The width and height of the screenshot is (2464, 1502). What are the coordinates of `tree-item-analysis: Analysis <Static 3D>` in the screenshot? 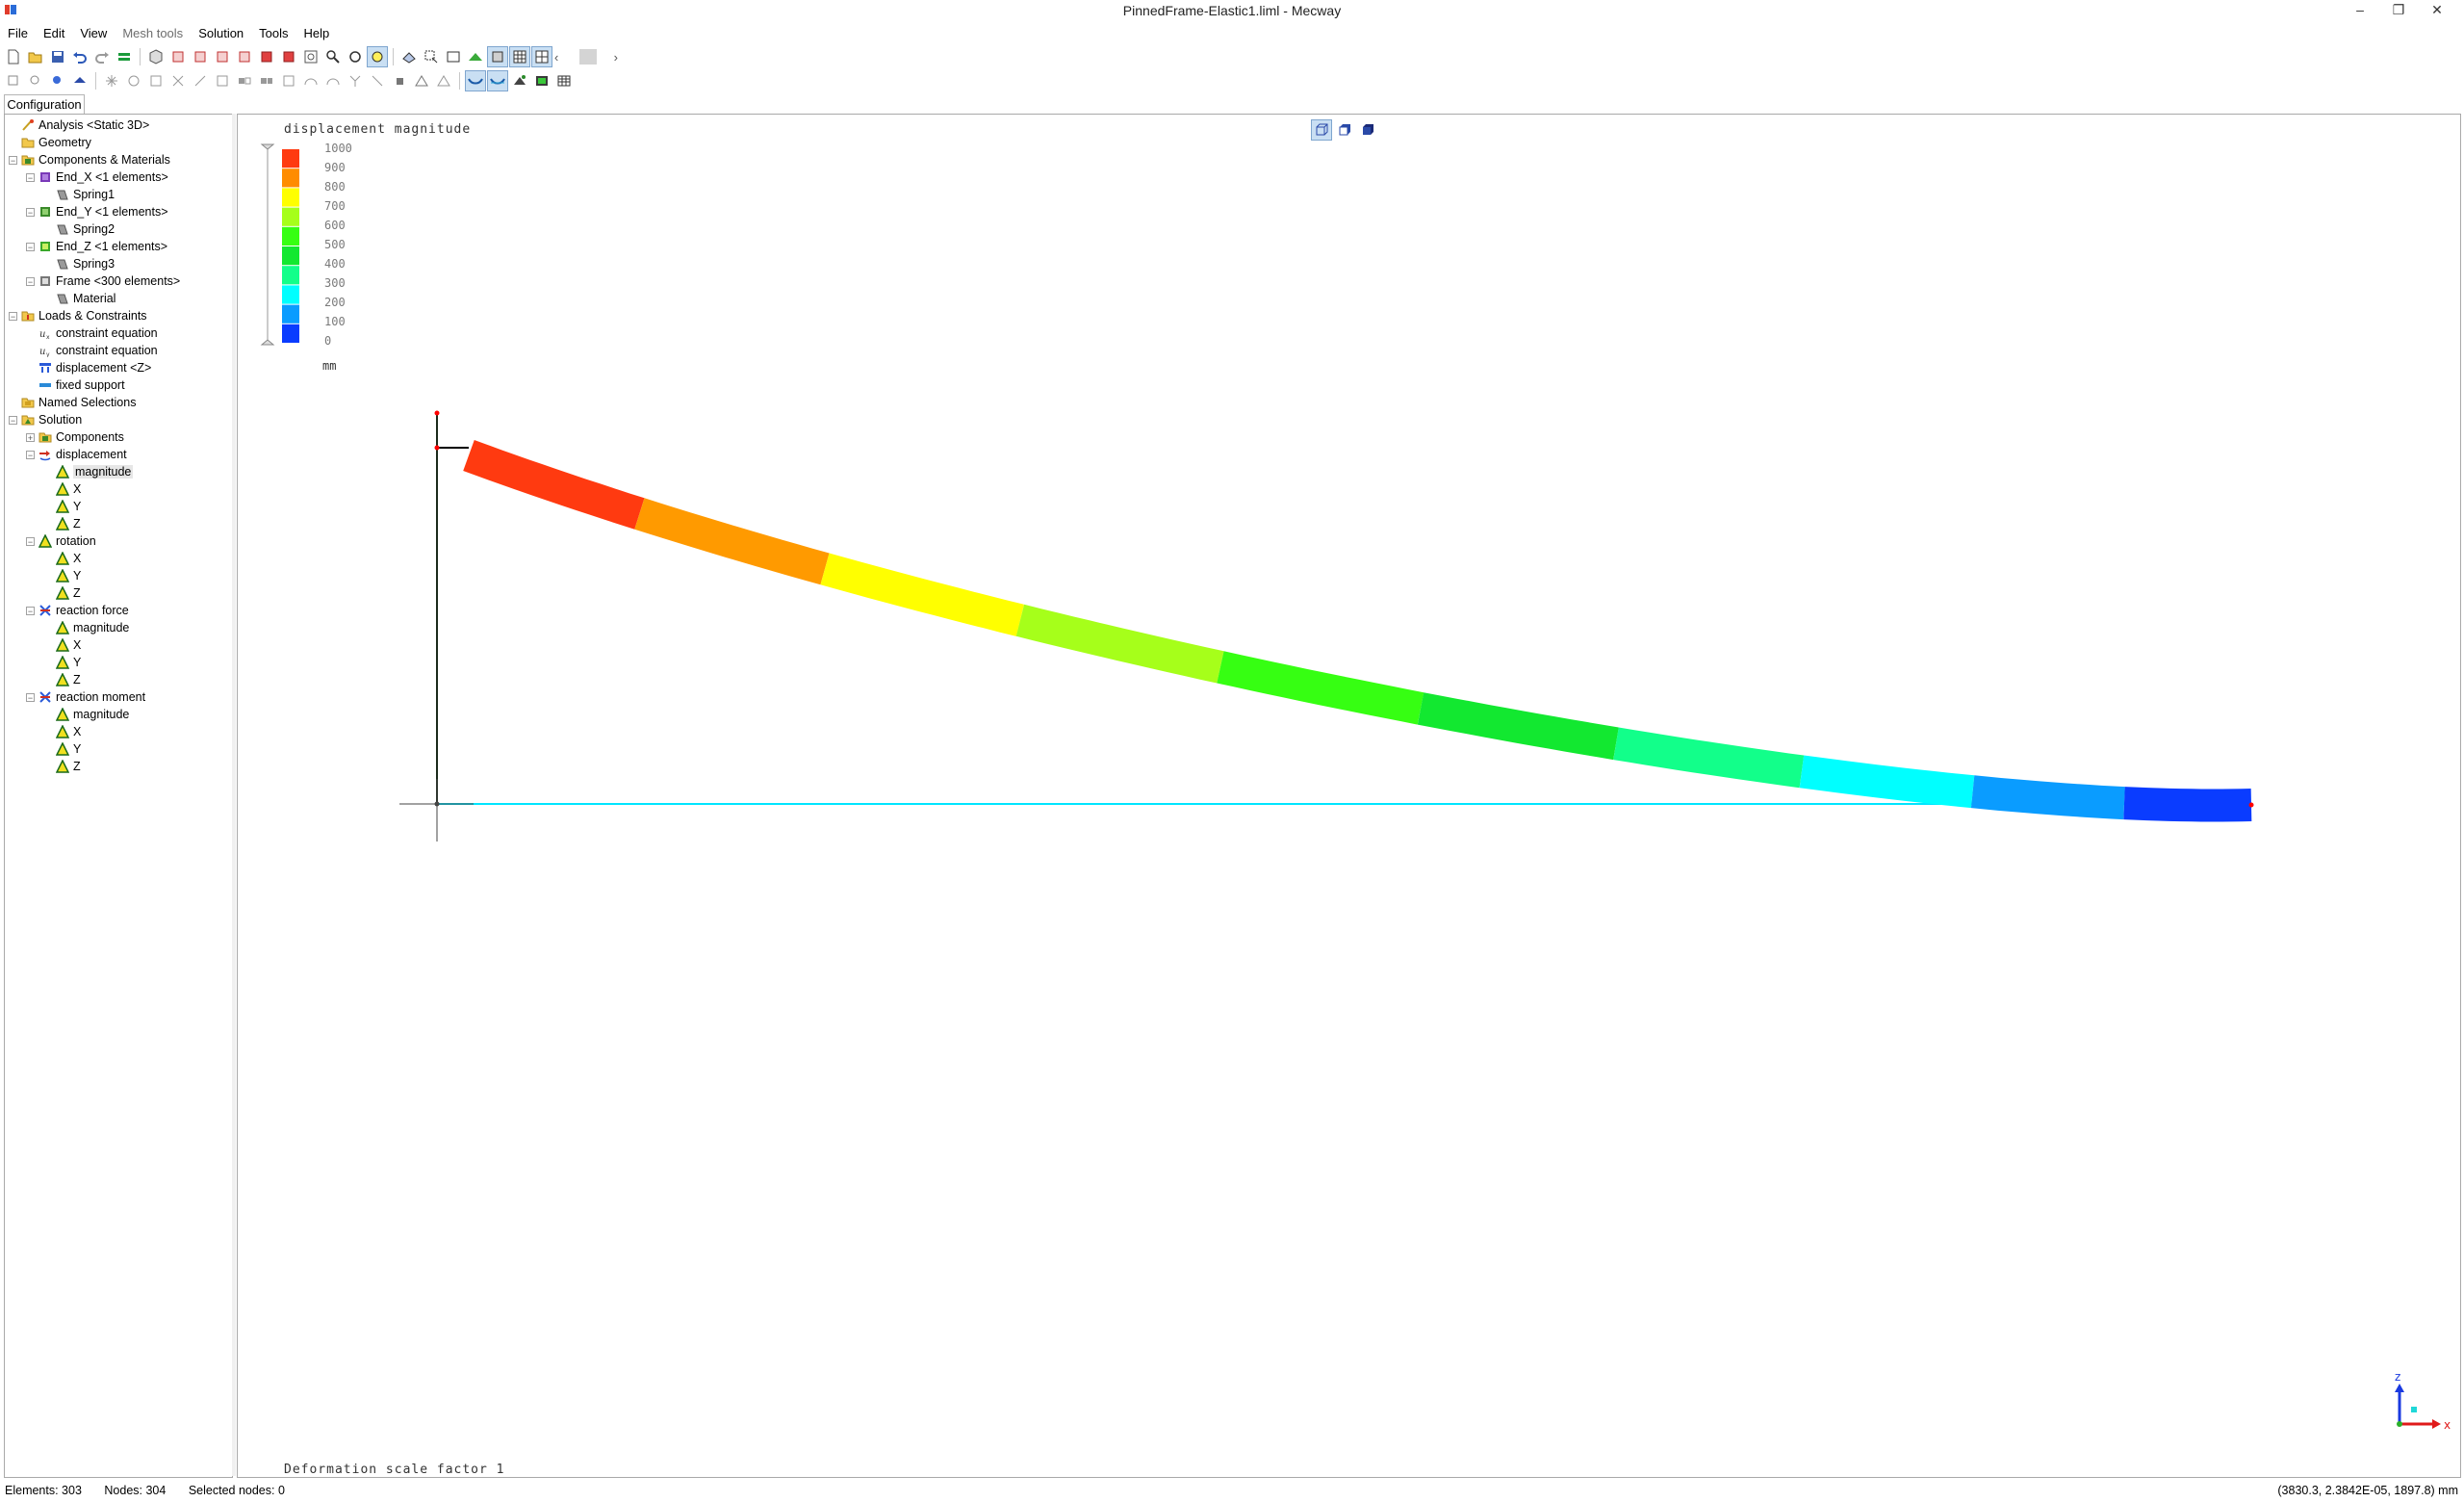 It's located at (79, 125).